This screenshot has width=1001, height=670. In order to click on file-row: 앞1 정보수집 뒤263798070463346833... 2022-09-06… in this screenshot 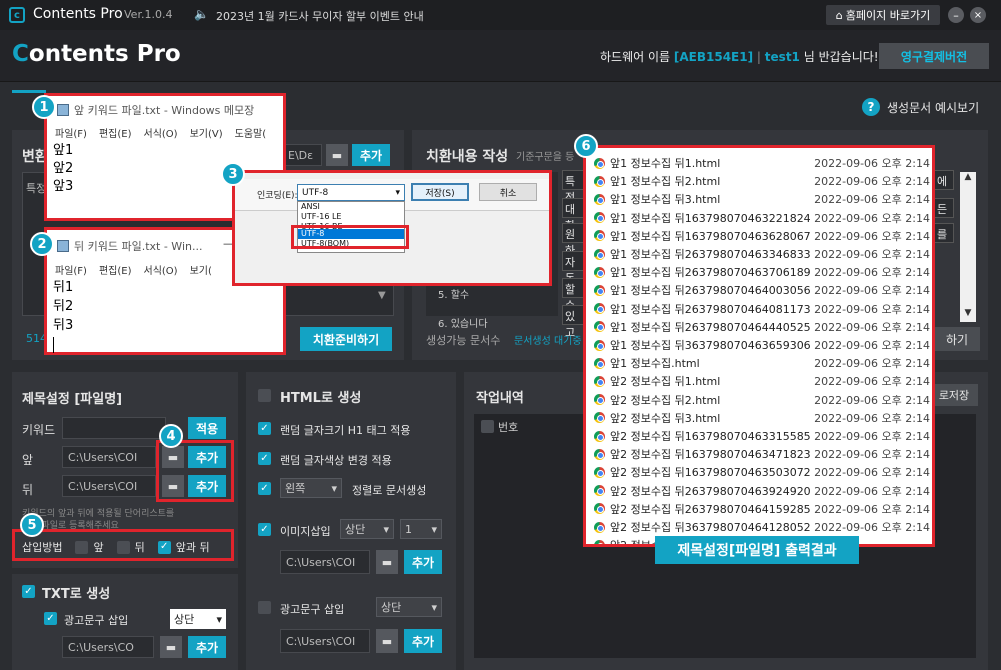, I will do `click(762, 254)`.